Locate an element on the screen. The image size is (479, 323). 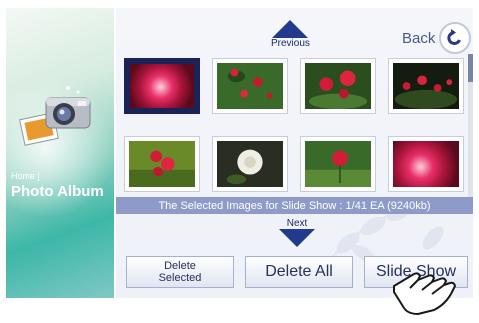
next-label: Next is located at coordinates (297, 223).